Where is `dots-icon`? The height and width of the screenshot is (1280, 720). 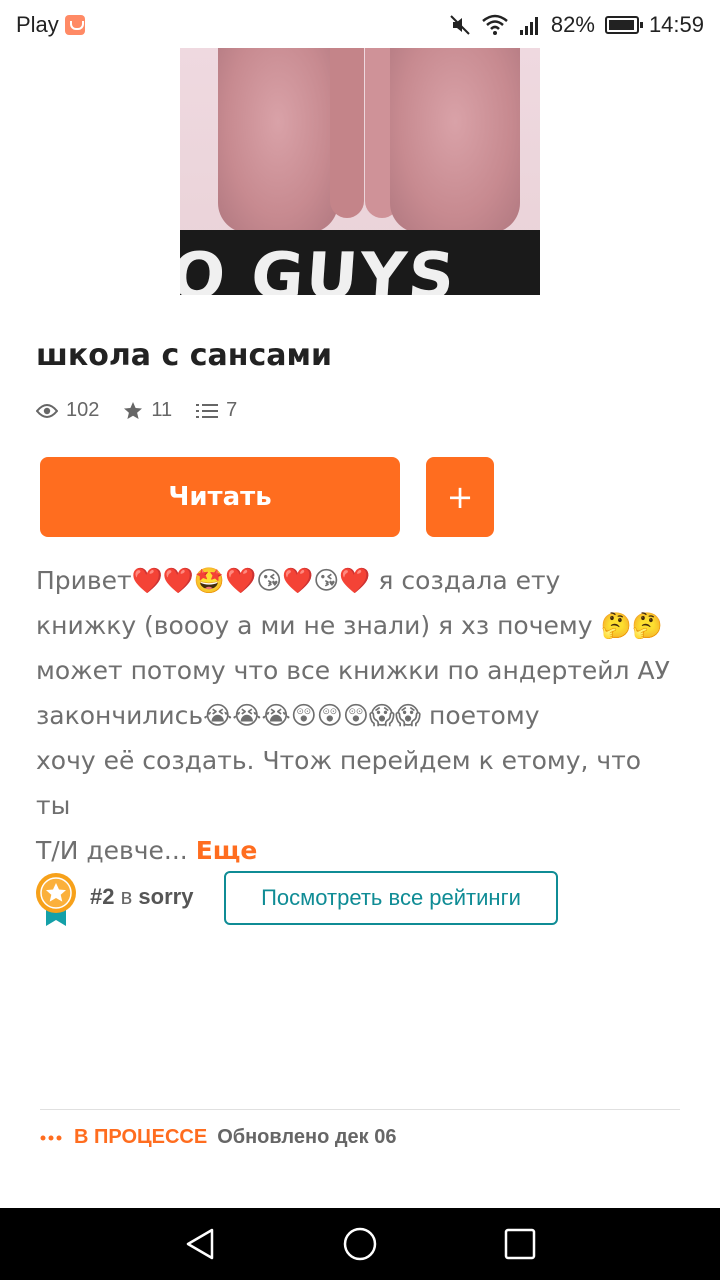
dots-icon is located at coordinates (51, 1137).